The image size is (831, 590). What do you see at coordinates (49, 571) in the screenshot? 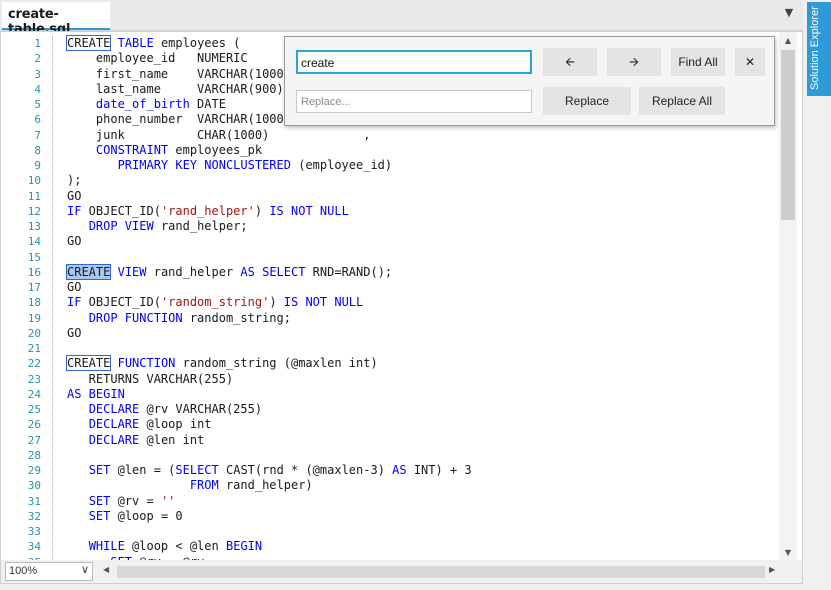
I see `zoom-select: 100% ∨` at bounding box center [49, 571].